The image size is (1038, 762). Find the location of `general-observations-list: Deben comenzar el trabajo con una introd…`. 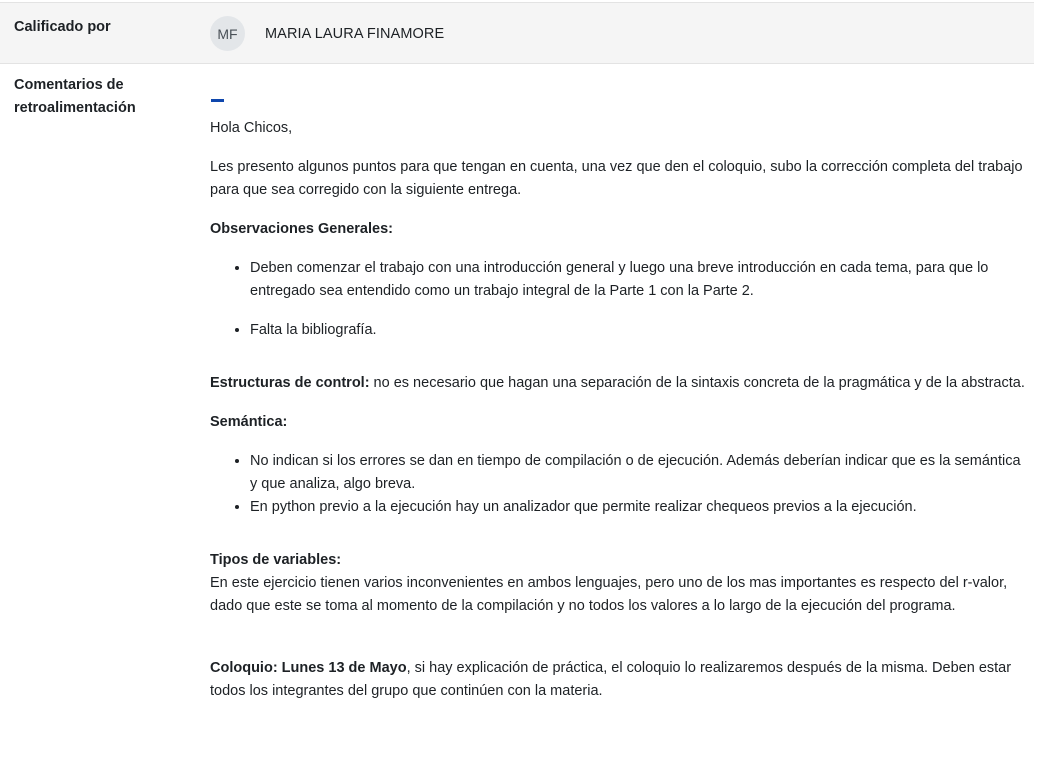

general-observations-list: Deben comenzar el trabajo con una introd… is located at coordinates (618, 299).